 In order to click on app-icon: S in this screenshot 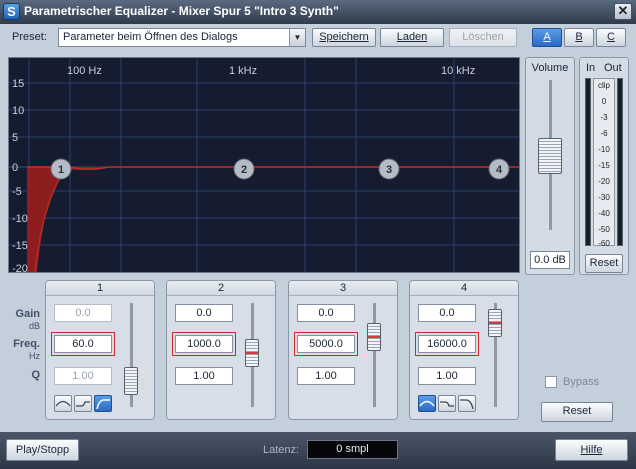, I will do `click(11, 11)`.